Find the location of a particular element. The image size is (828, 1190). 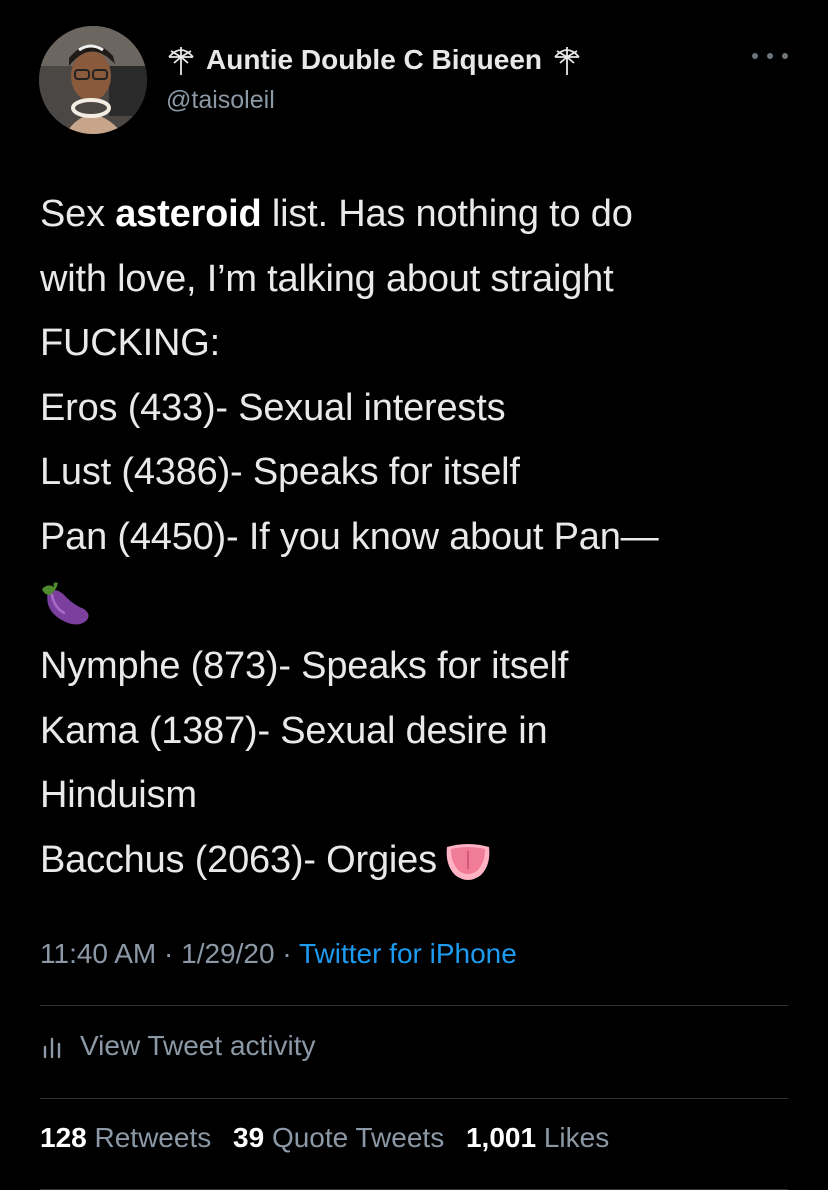

tweet-line: Sex asteroid list. Has nothing to do is located at coordinates (420, 214).